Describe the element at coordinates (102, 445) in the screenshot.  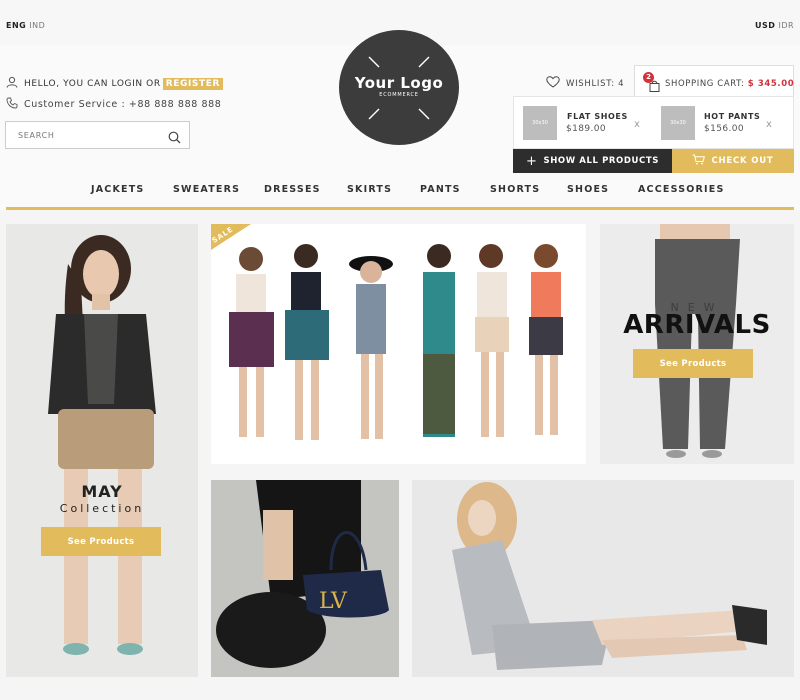
I see `model-photo` at that location.